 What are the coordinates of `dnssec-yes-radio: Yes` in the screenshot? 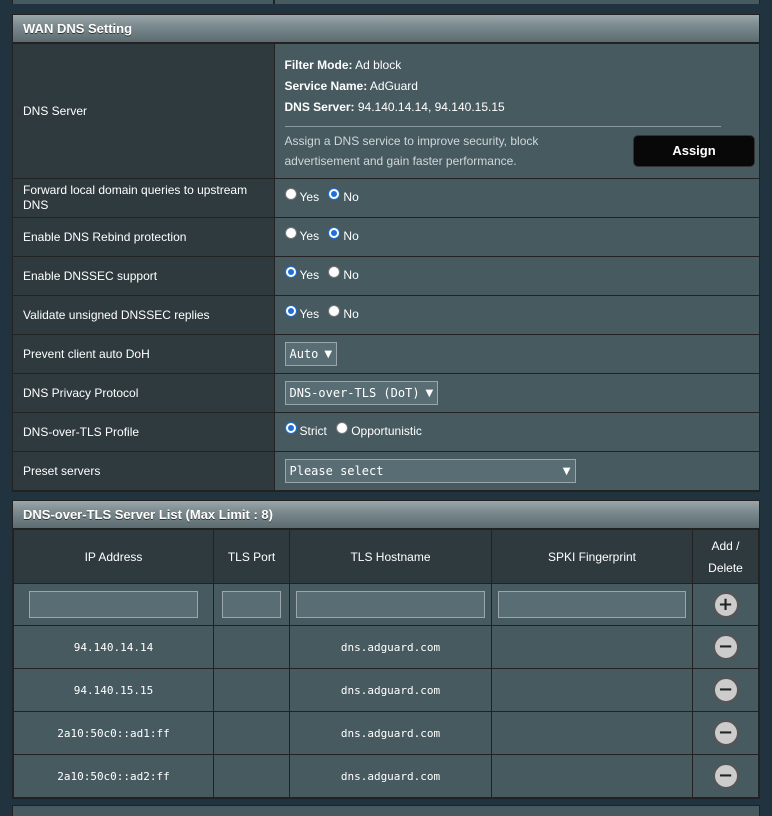 It's located at (302, 274).